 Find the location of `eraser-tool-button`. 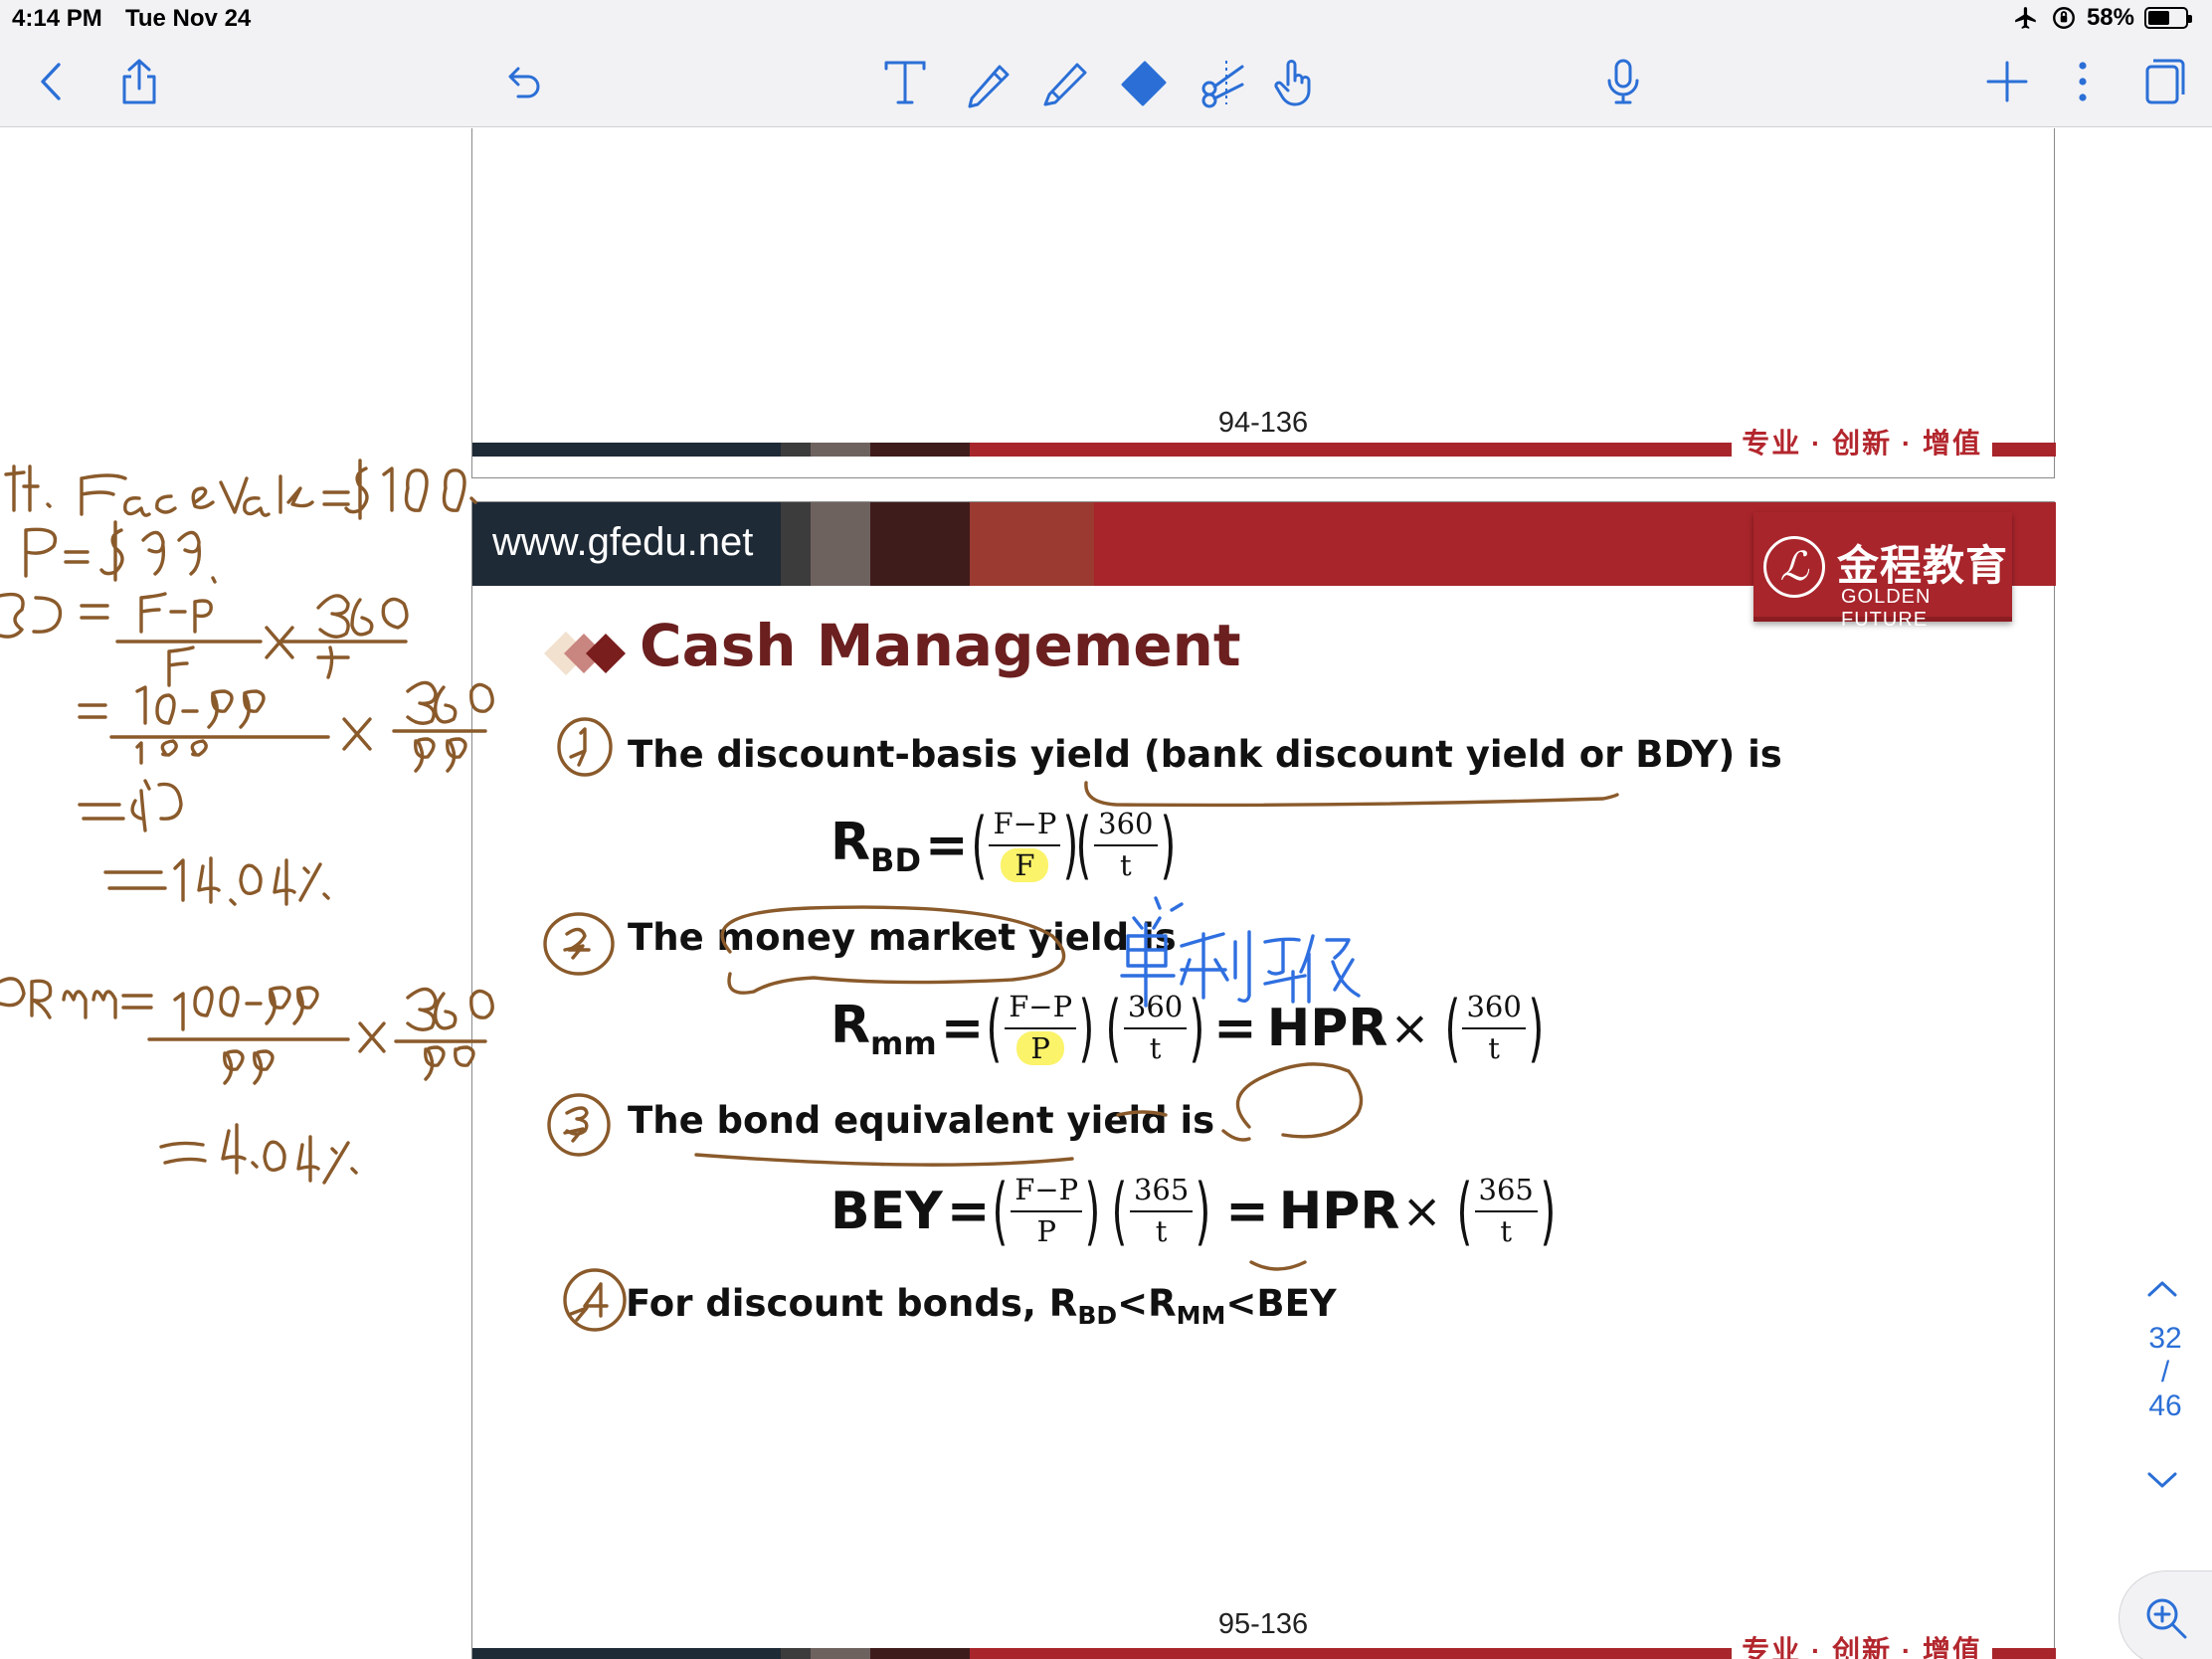

eraser-tool-button is located at coordinates (1144, 81).